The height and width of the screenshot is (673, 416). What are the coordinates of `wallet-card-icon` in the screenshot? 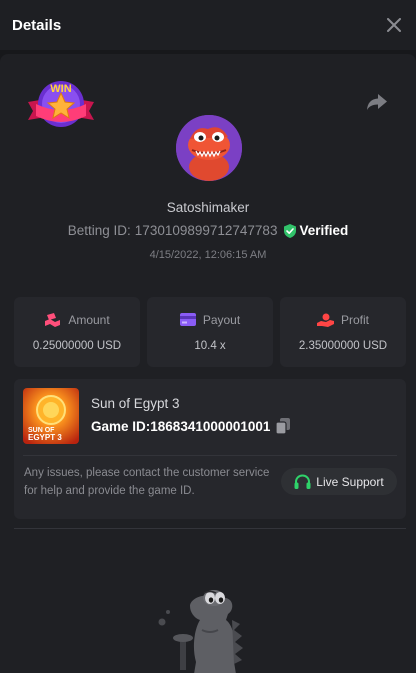 It's located at (187, 319).